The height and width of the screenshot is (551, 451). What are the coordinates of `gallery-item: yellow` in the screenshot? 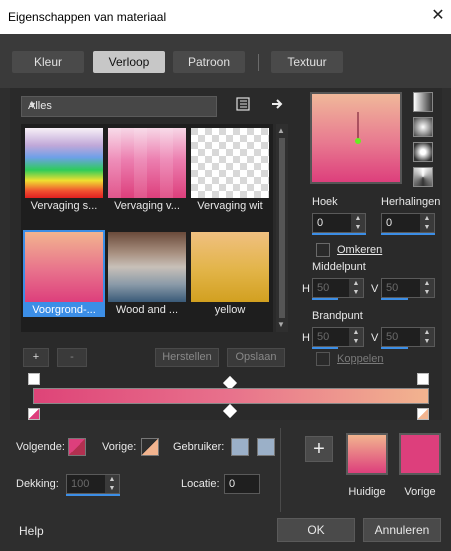 It's located at (230, 273).